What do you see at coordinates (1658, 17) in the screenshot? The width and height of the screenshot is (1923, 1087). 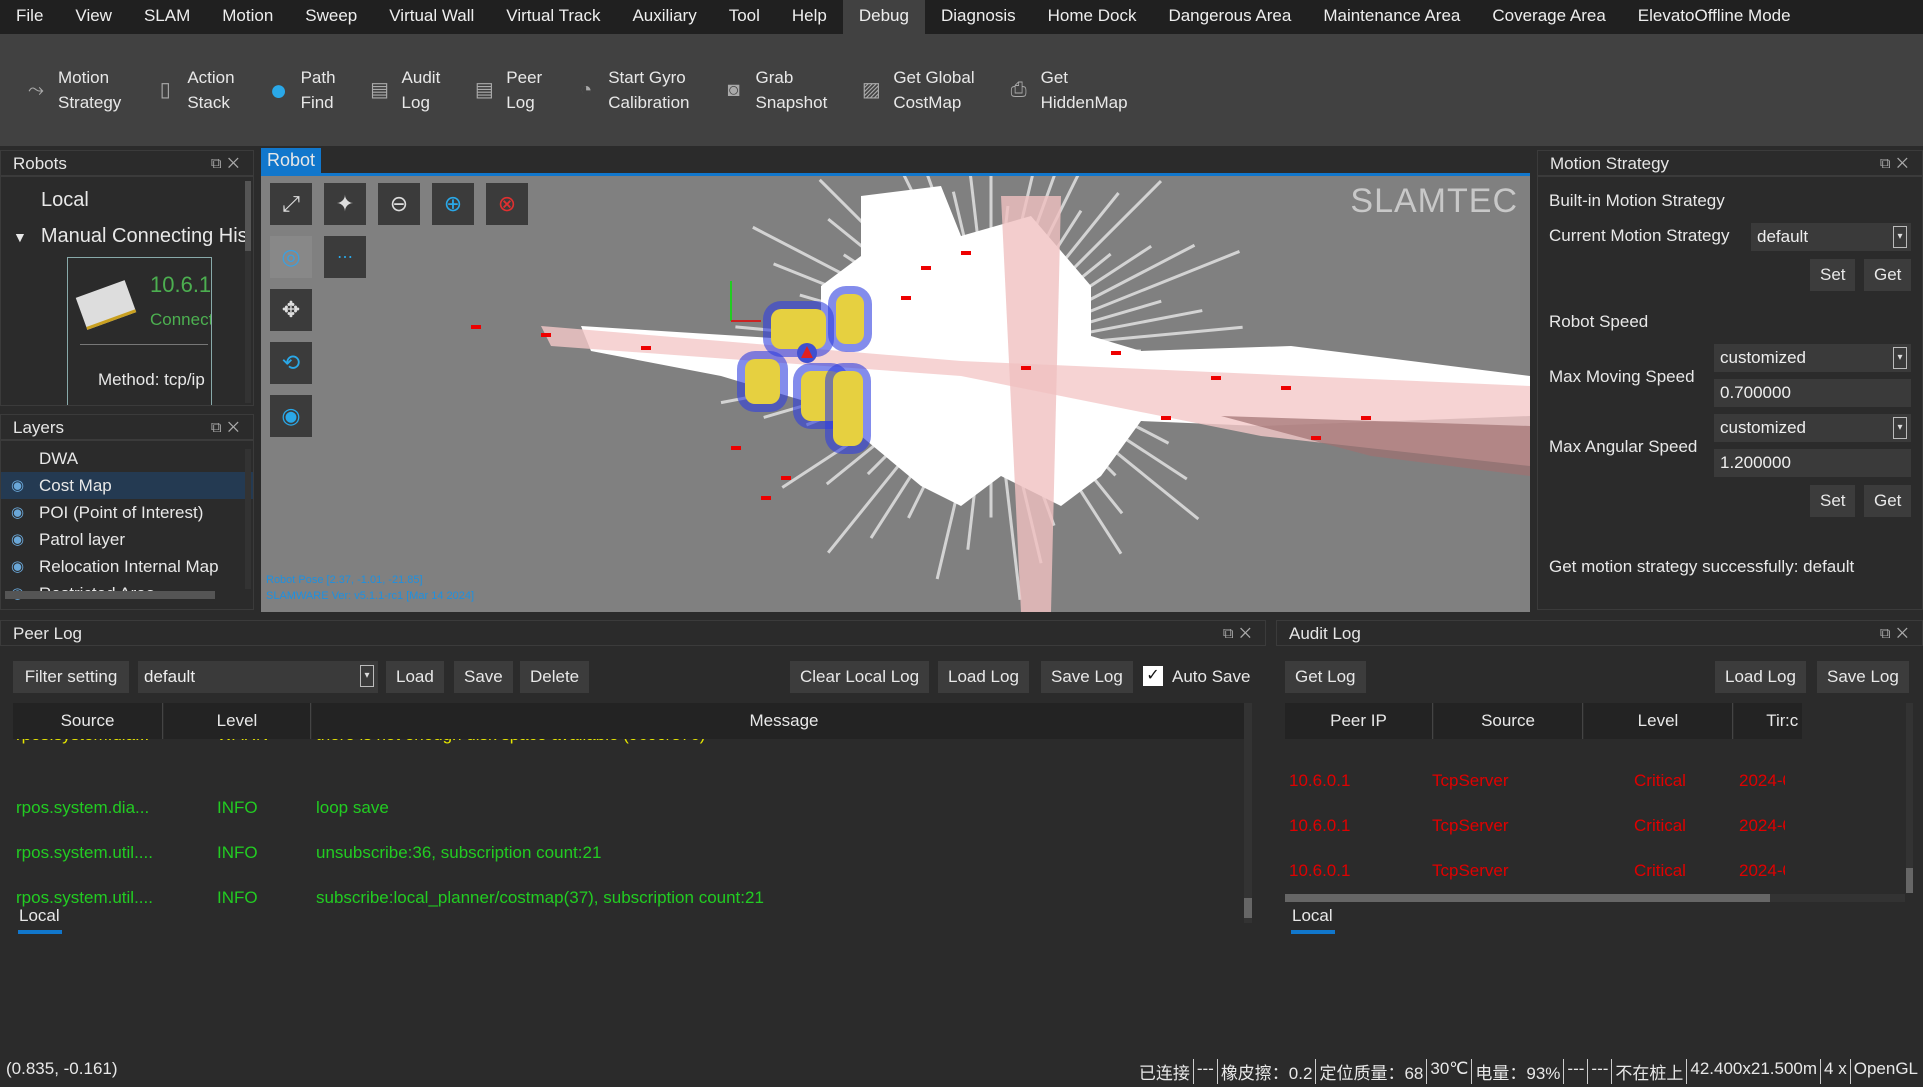 I see `menu-elevato: Elevato` at bounding box center [1658, 17].